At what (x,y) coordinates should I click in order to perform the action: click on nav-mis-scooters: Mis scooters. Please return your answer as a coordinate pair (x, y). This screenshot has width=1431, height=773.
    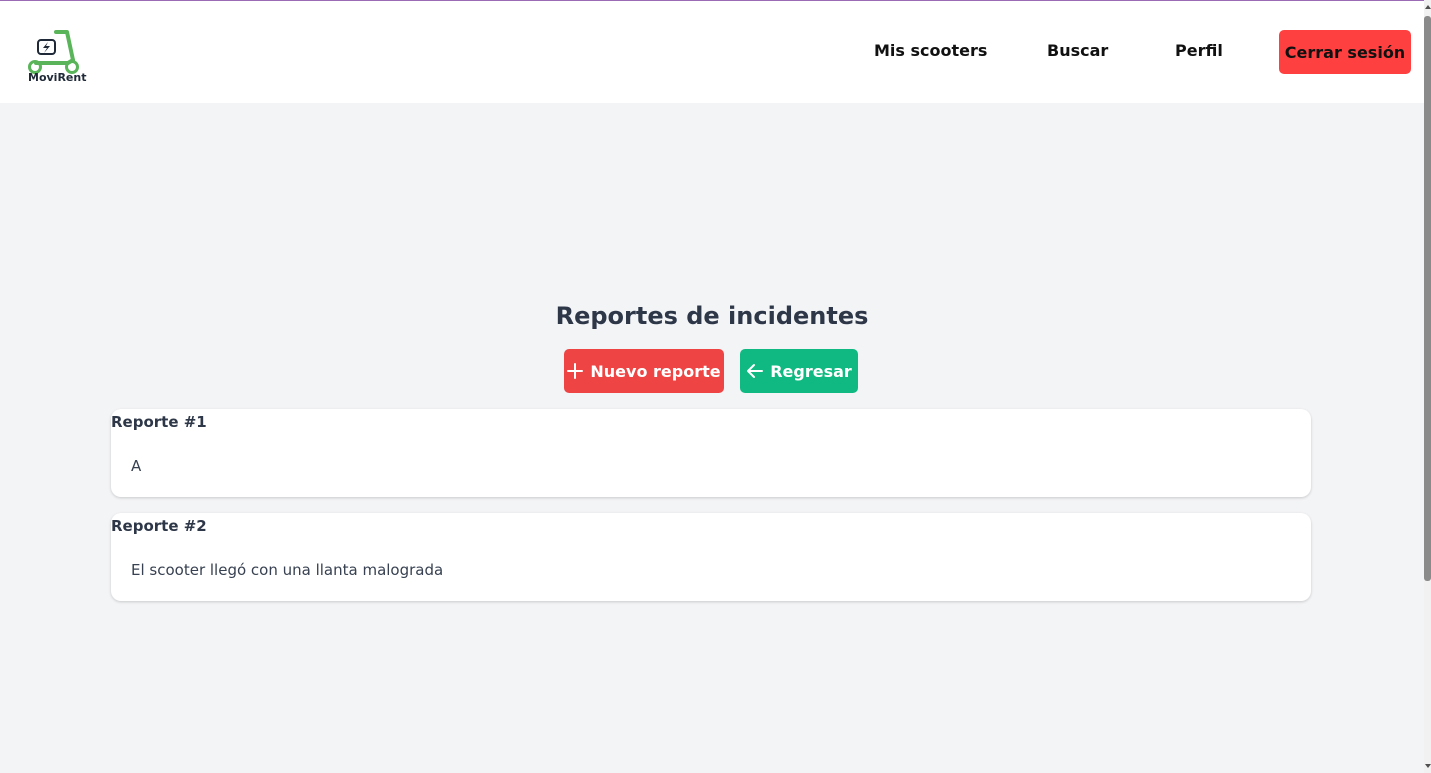
    Looking at the image, I should click on (930, 50).